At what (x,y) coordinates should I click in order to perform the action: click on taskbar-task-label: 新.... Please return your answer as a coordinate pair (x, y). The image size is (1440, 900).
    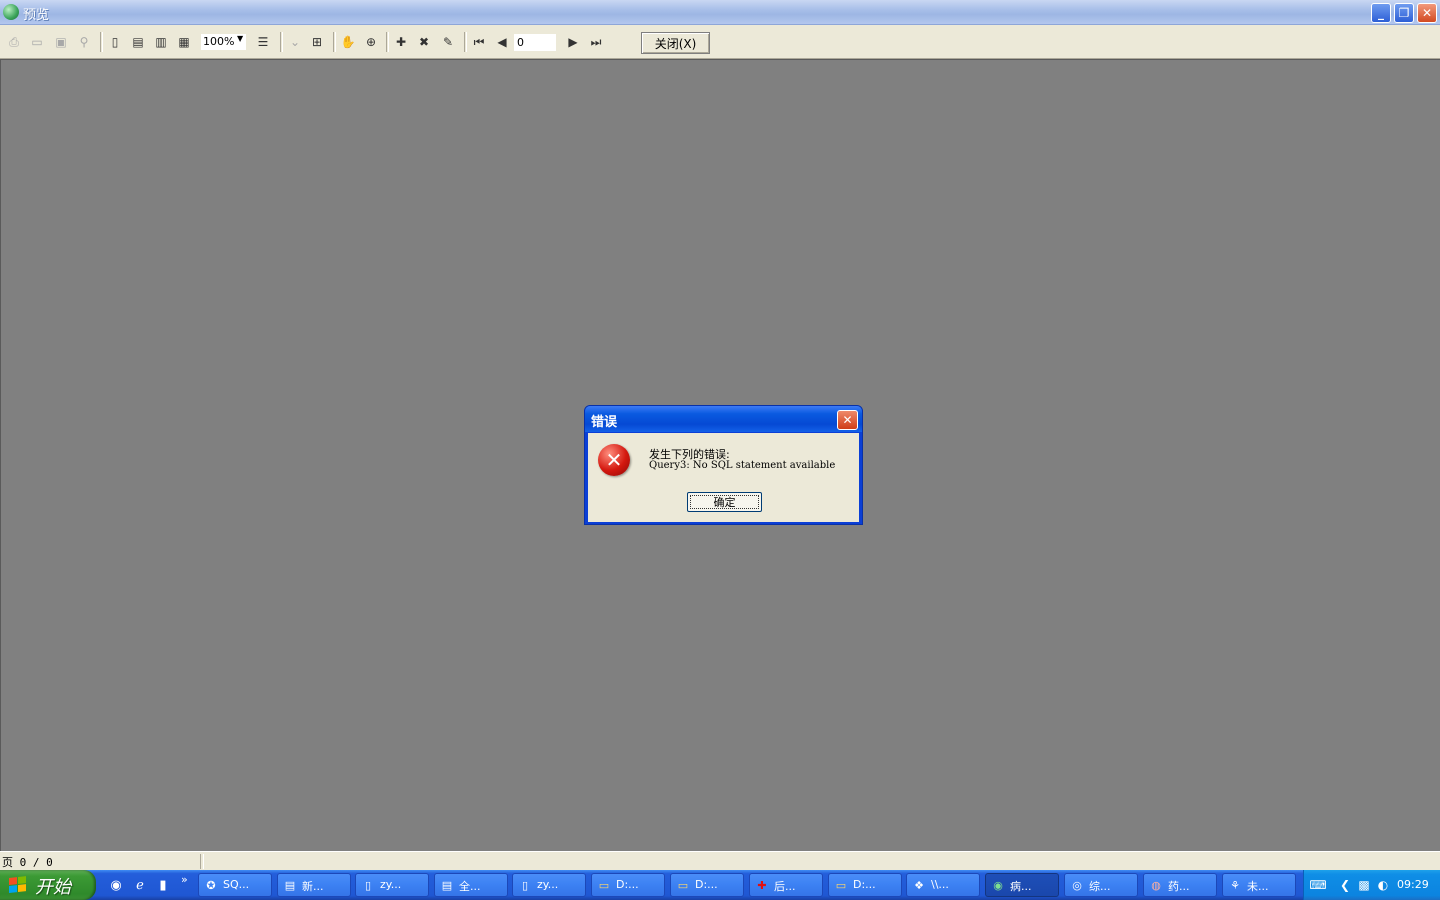
    Looking at the image, I should click on (313, 886).